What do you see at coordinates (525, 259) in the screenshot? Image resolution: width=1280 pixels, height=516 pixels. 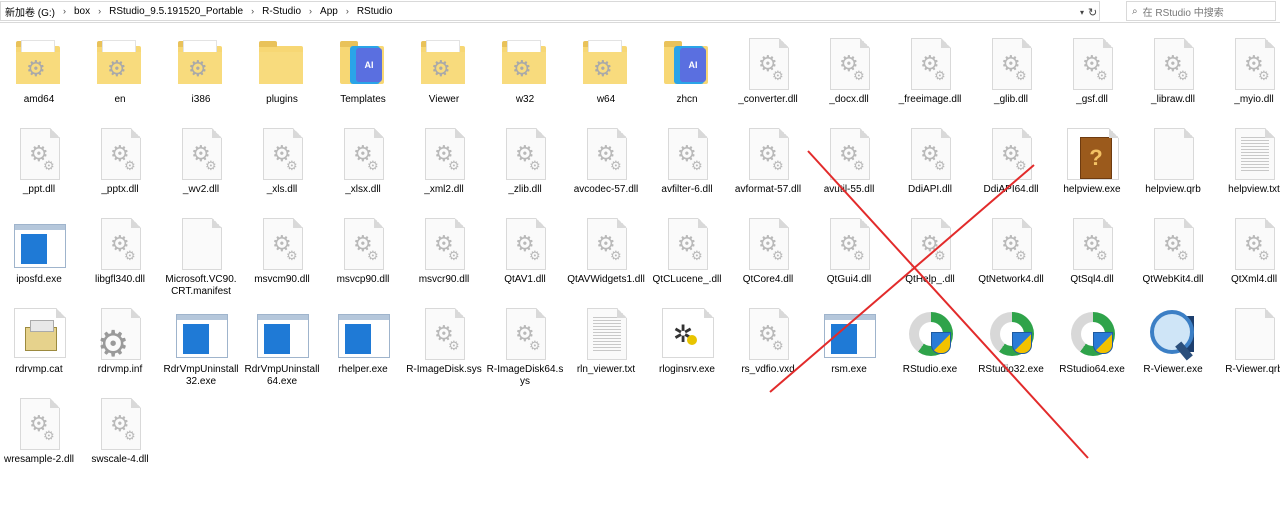 I see `file-item: ⚙ ⚙ QtAV1.dll` at bounding box center [525, 259].